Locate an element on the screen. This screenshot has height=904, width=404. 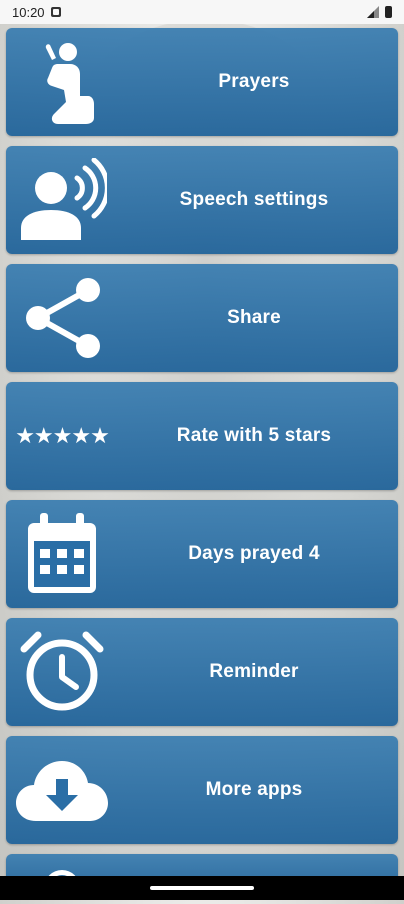
days-prayed-label: Days prayed 4 is located at coordinates (254, 553).